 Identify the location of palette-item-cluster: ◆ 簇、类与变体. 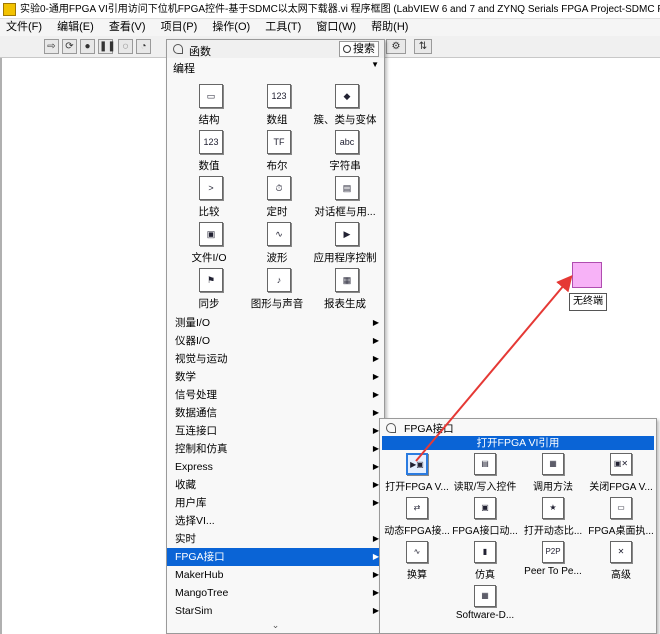
(345, 105).